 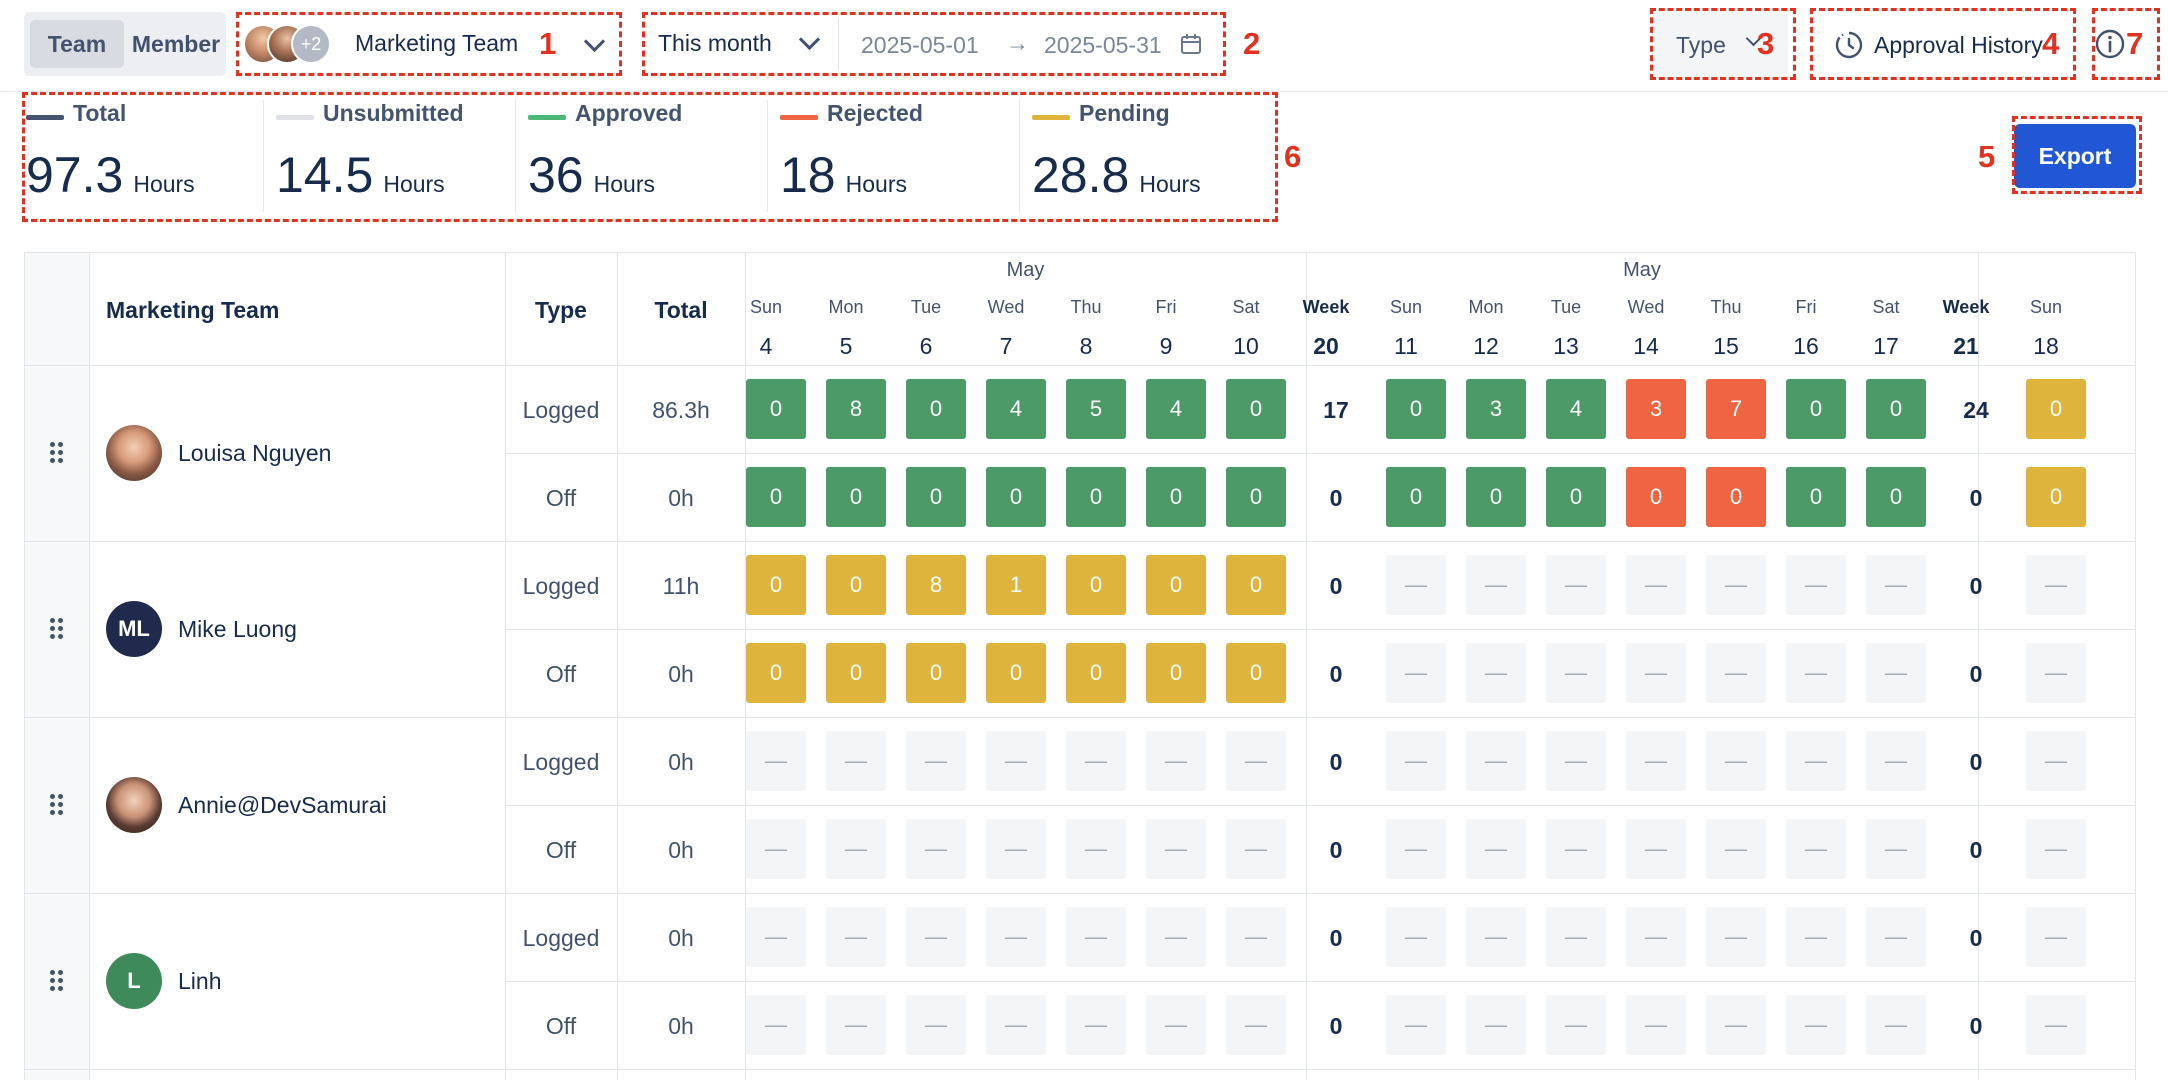 I want to click on hours-cell: 5, so click(x=1096, y=409).